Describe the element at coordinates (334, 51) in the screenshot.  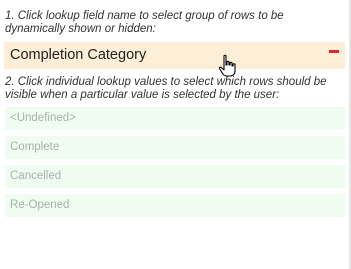
I see `minus-icon` at that location.